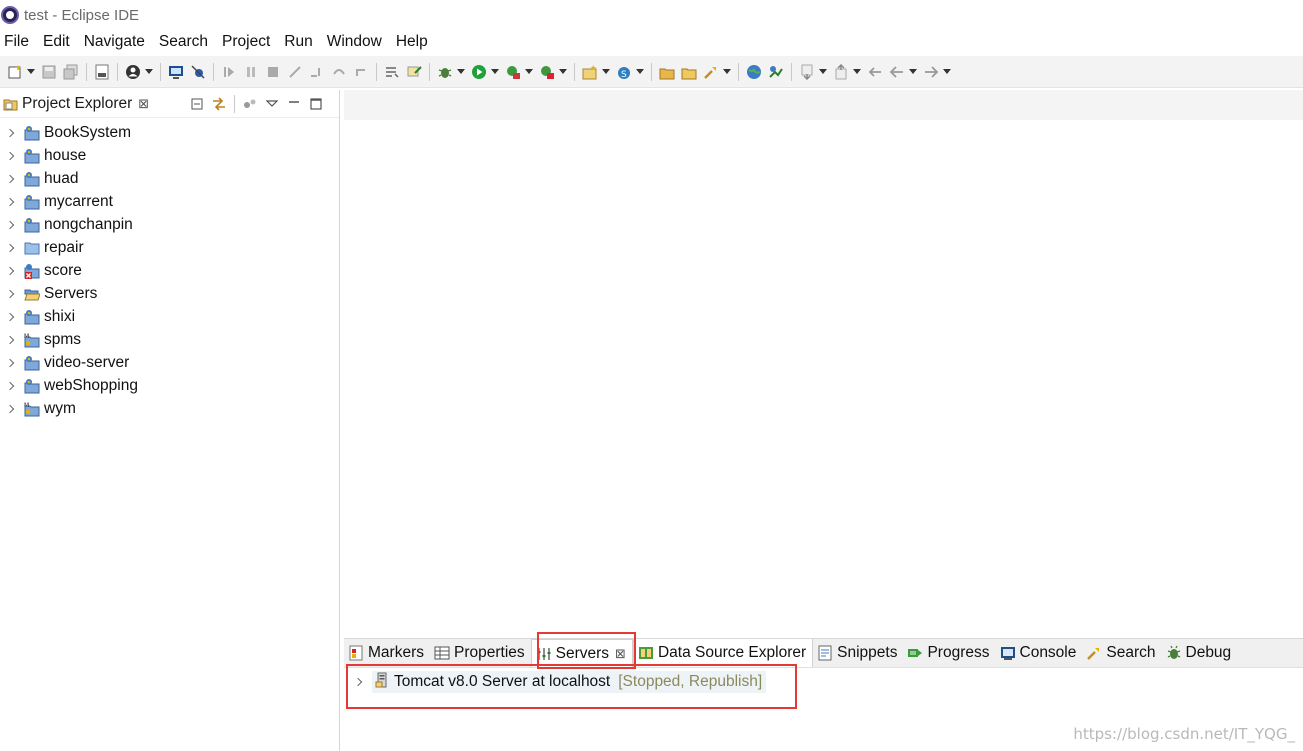 This screenshot has width=1303, height=751. Describe the element at coordinates (298, 42) in the screenshot. I see `menu-run: Run` at that location.